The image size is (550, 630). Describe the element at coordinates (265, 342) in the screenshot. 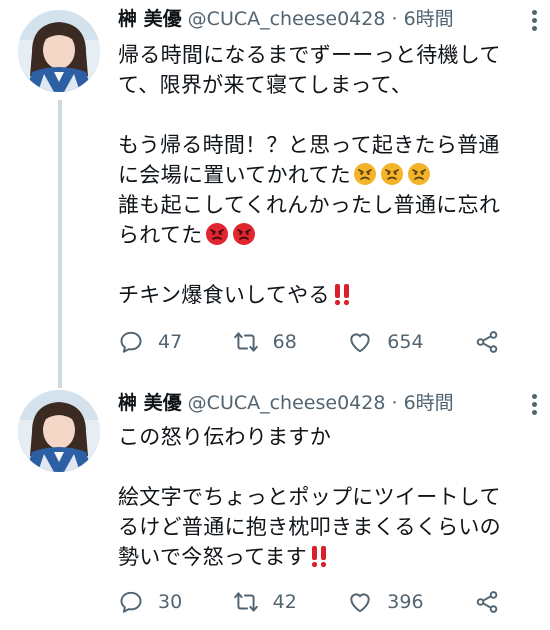

I see `retweet-button: 68` at that location.